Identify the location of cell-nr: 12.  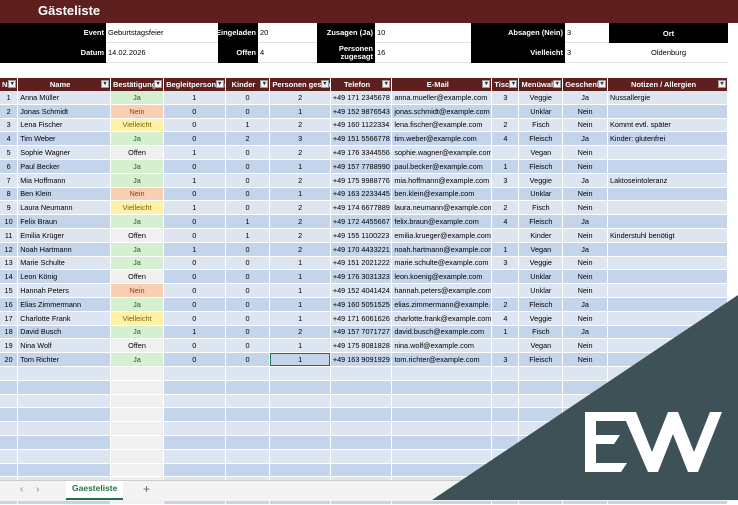
(9, 249).